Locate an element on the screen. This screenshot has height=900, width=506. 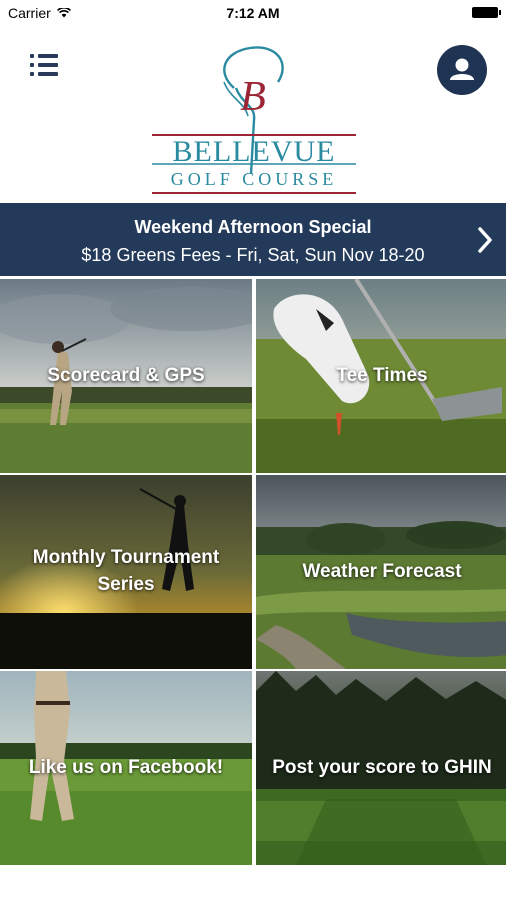
tile-label: Scorecard & GPS is located at coordinates (126, 375).